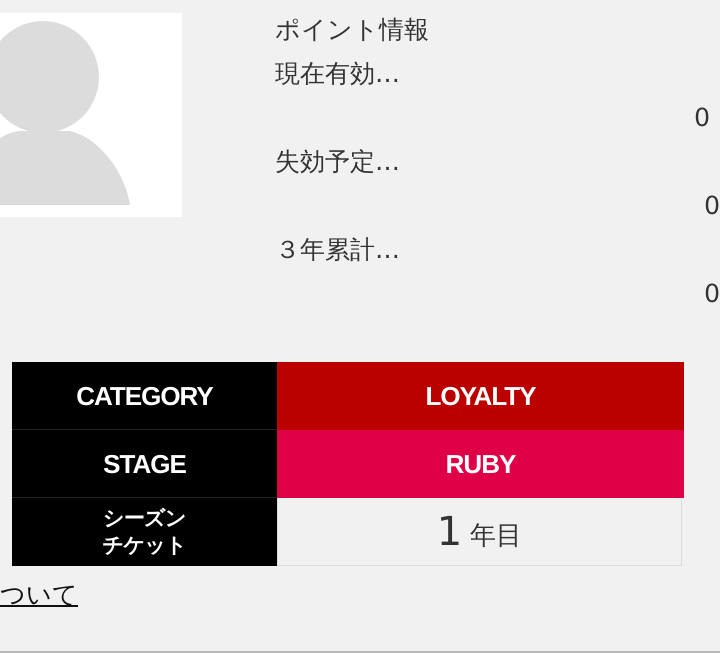 This screenshot has height=653, width=720. Describe the element at coordinates (496, 536) in the screenshot. I see `years-unit: 年目` at that location.